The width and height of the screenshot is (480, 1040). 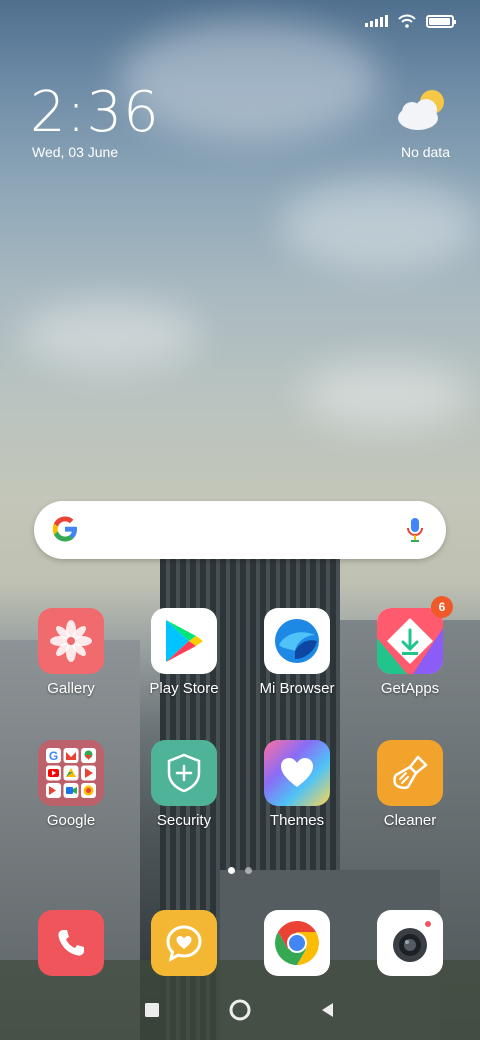 I want to click on partly-cloudy-icon, so click(x=421, y=110).